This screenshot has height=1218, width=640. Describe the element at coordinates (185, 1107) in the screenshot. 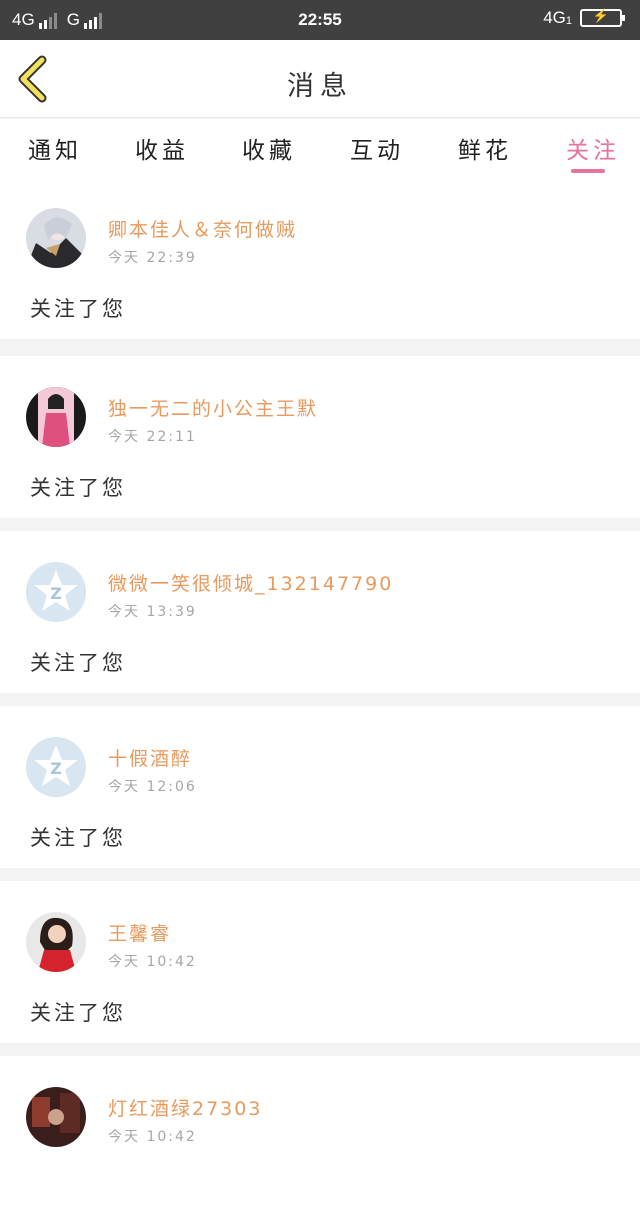

I see `user-name: 灯红酒绿27303` at that location.